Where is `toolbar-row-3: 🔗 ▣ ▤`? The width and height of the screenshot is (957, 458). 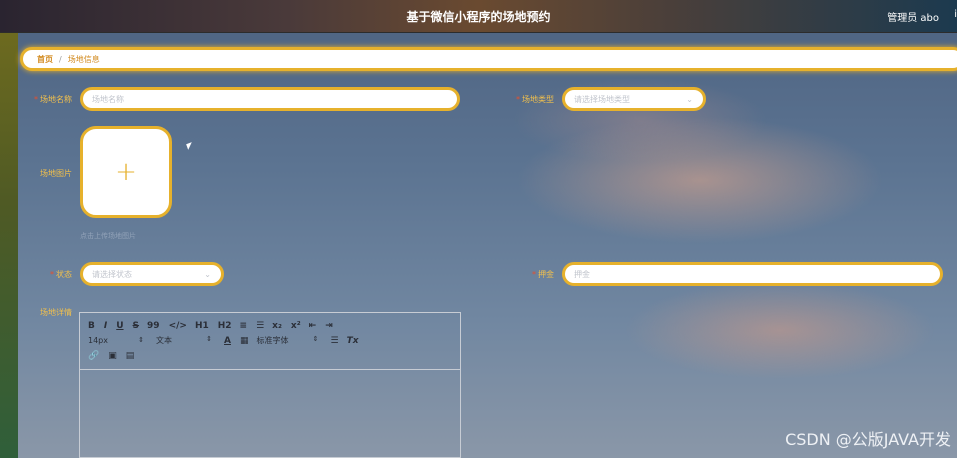
toolbar-row-3: 🔗 ▣ ▤ is located at coordinates (270, 355).